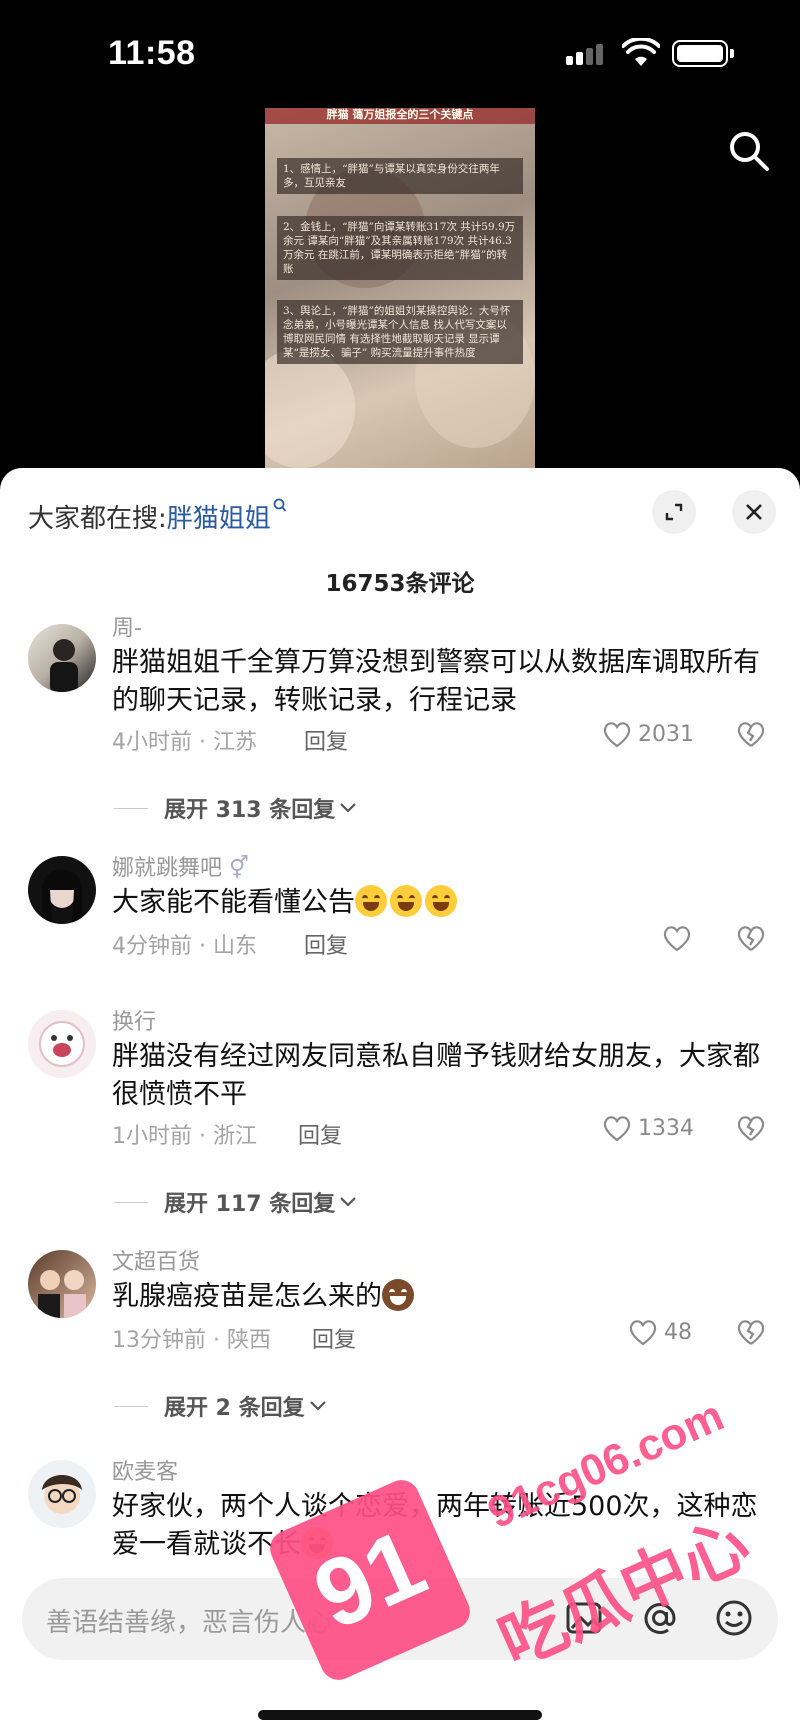 This screenshot has width=800, height=1736. What do you see at coordinates (400, 176) in the screenshot?
I see `video-text-line: 1、感情上，“胖猫”与谭某以真实身份交往两年多，互见亲友` at bounding box center [400, 176].